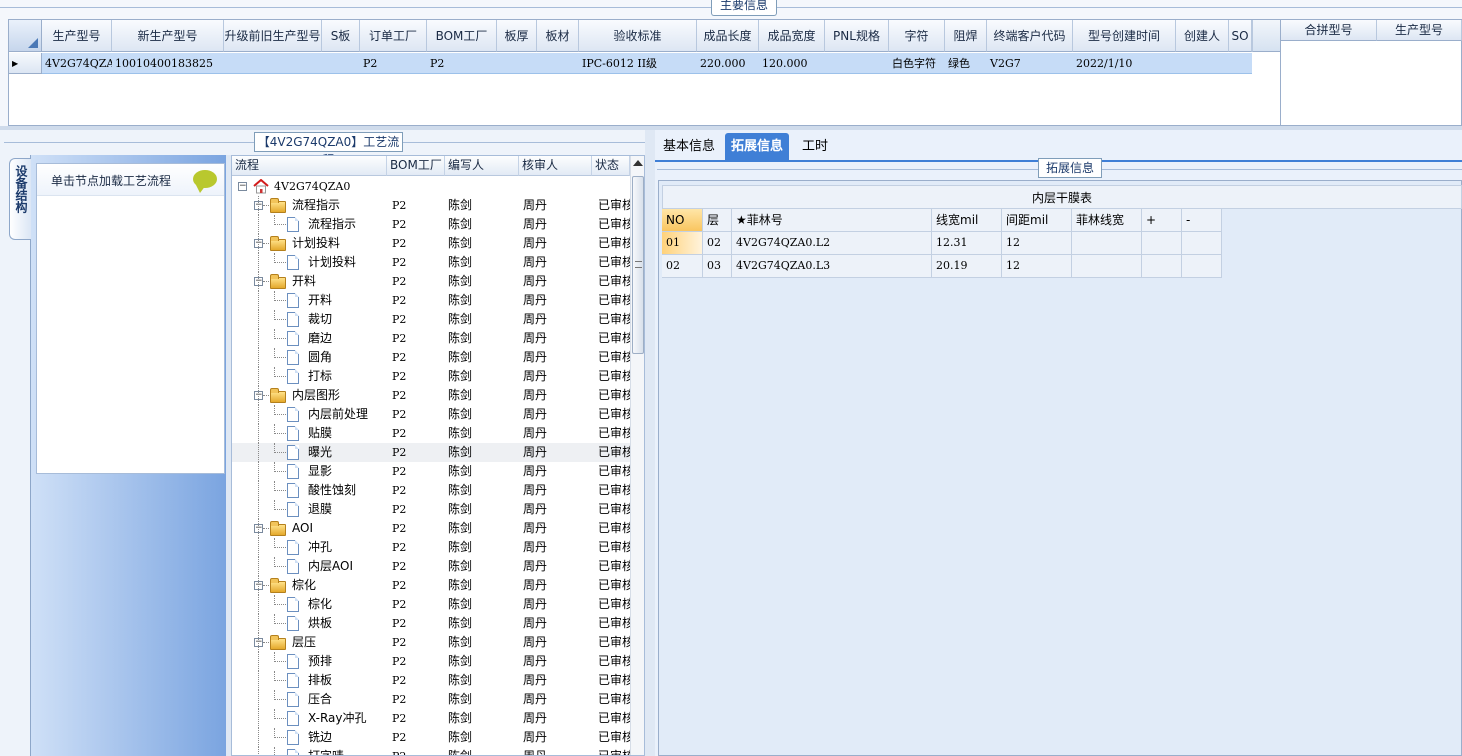 The image size is (1462, 756). Describe the element at coordinates (1240, 36) in the screenshot. I see `column-header: SO` at that location.